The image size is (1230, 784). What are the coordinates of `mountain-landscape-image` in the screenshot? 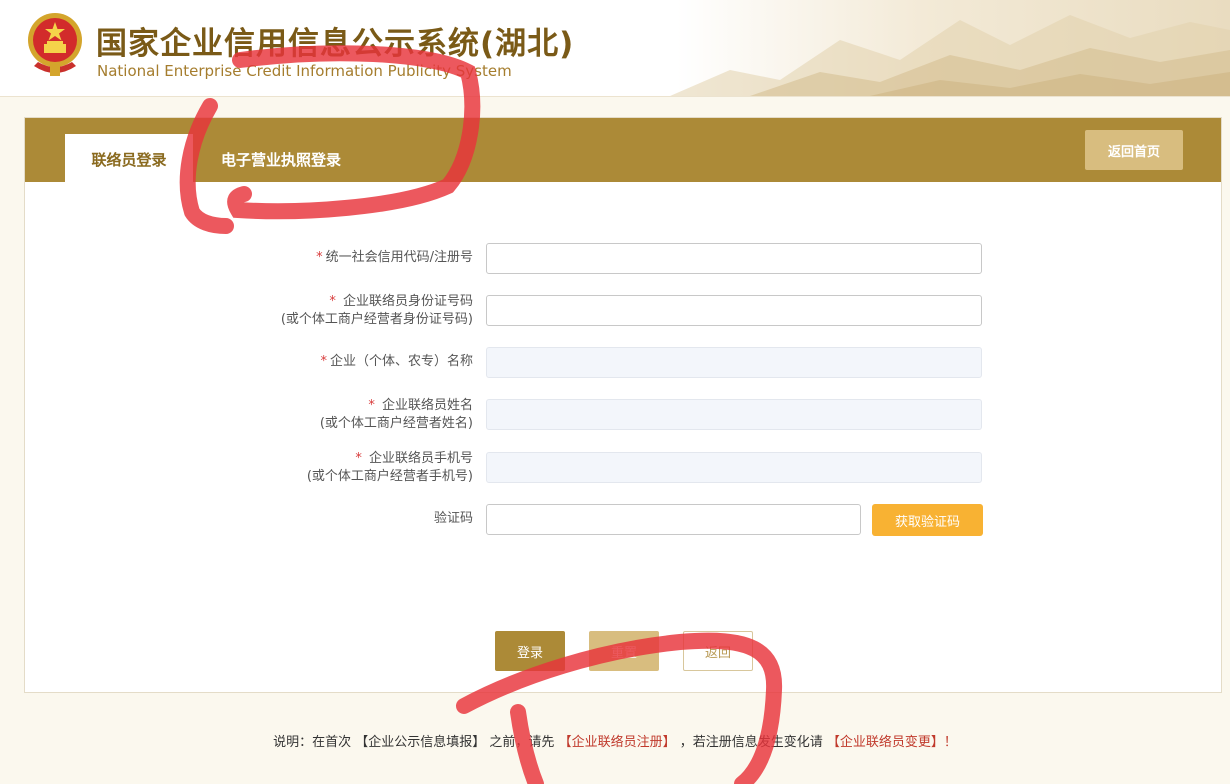 It's located at (950, 55).